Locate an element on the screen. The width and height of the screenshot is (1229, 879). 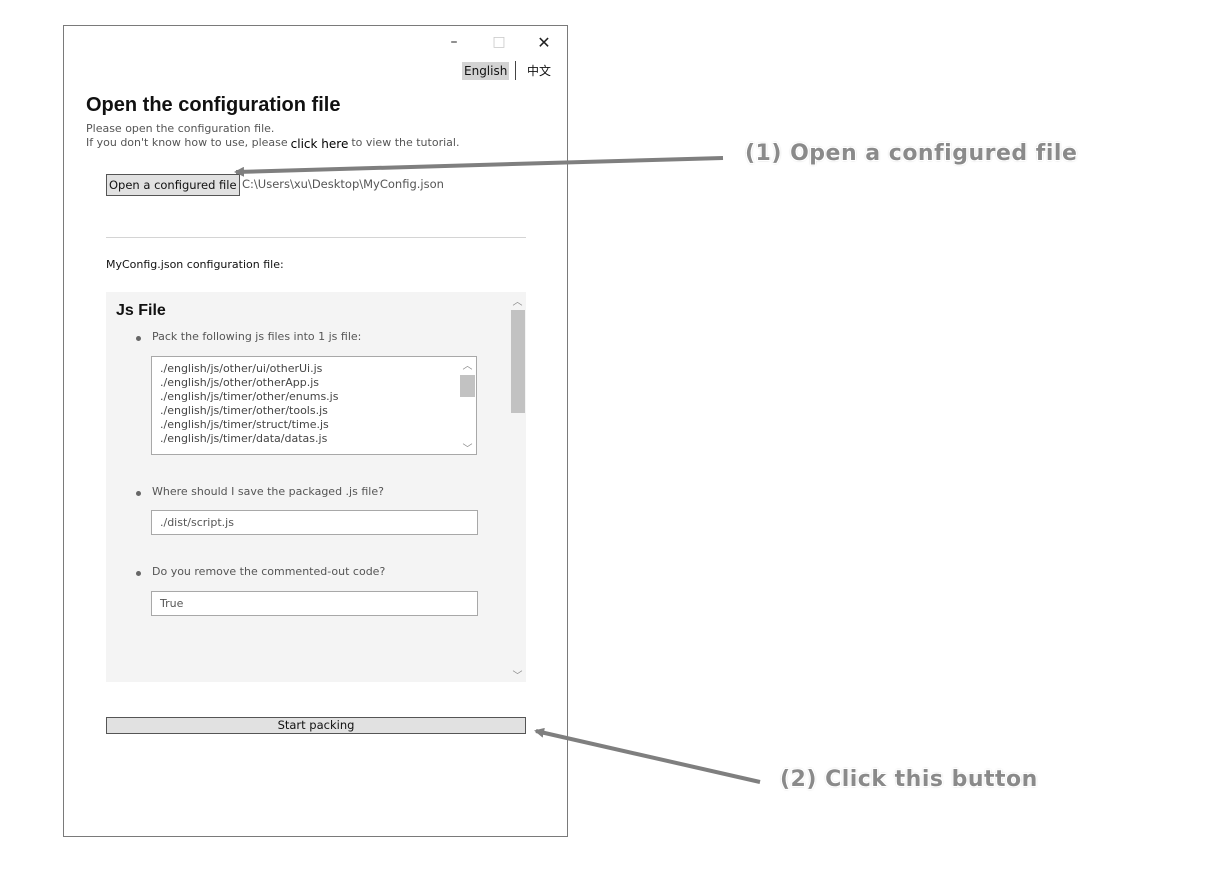
file-list-item: ./english/js/other/otherApp.js is located at coordinates (240, 382).